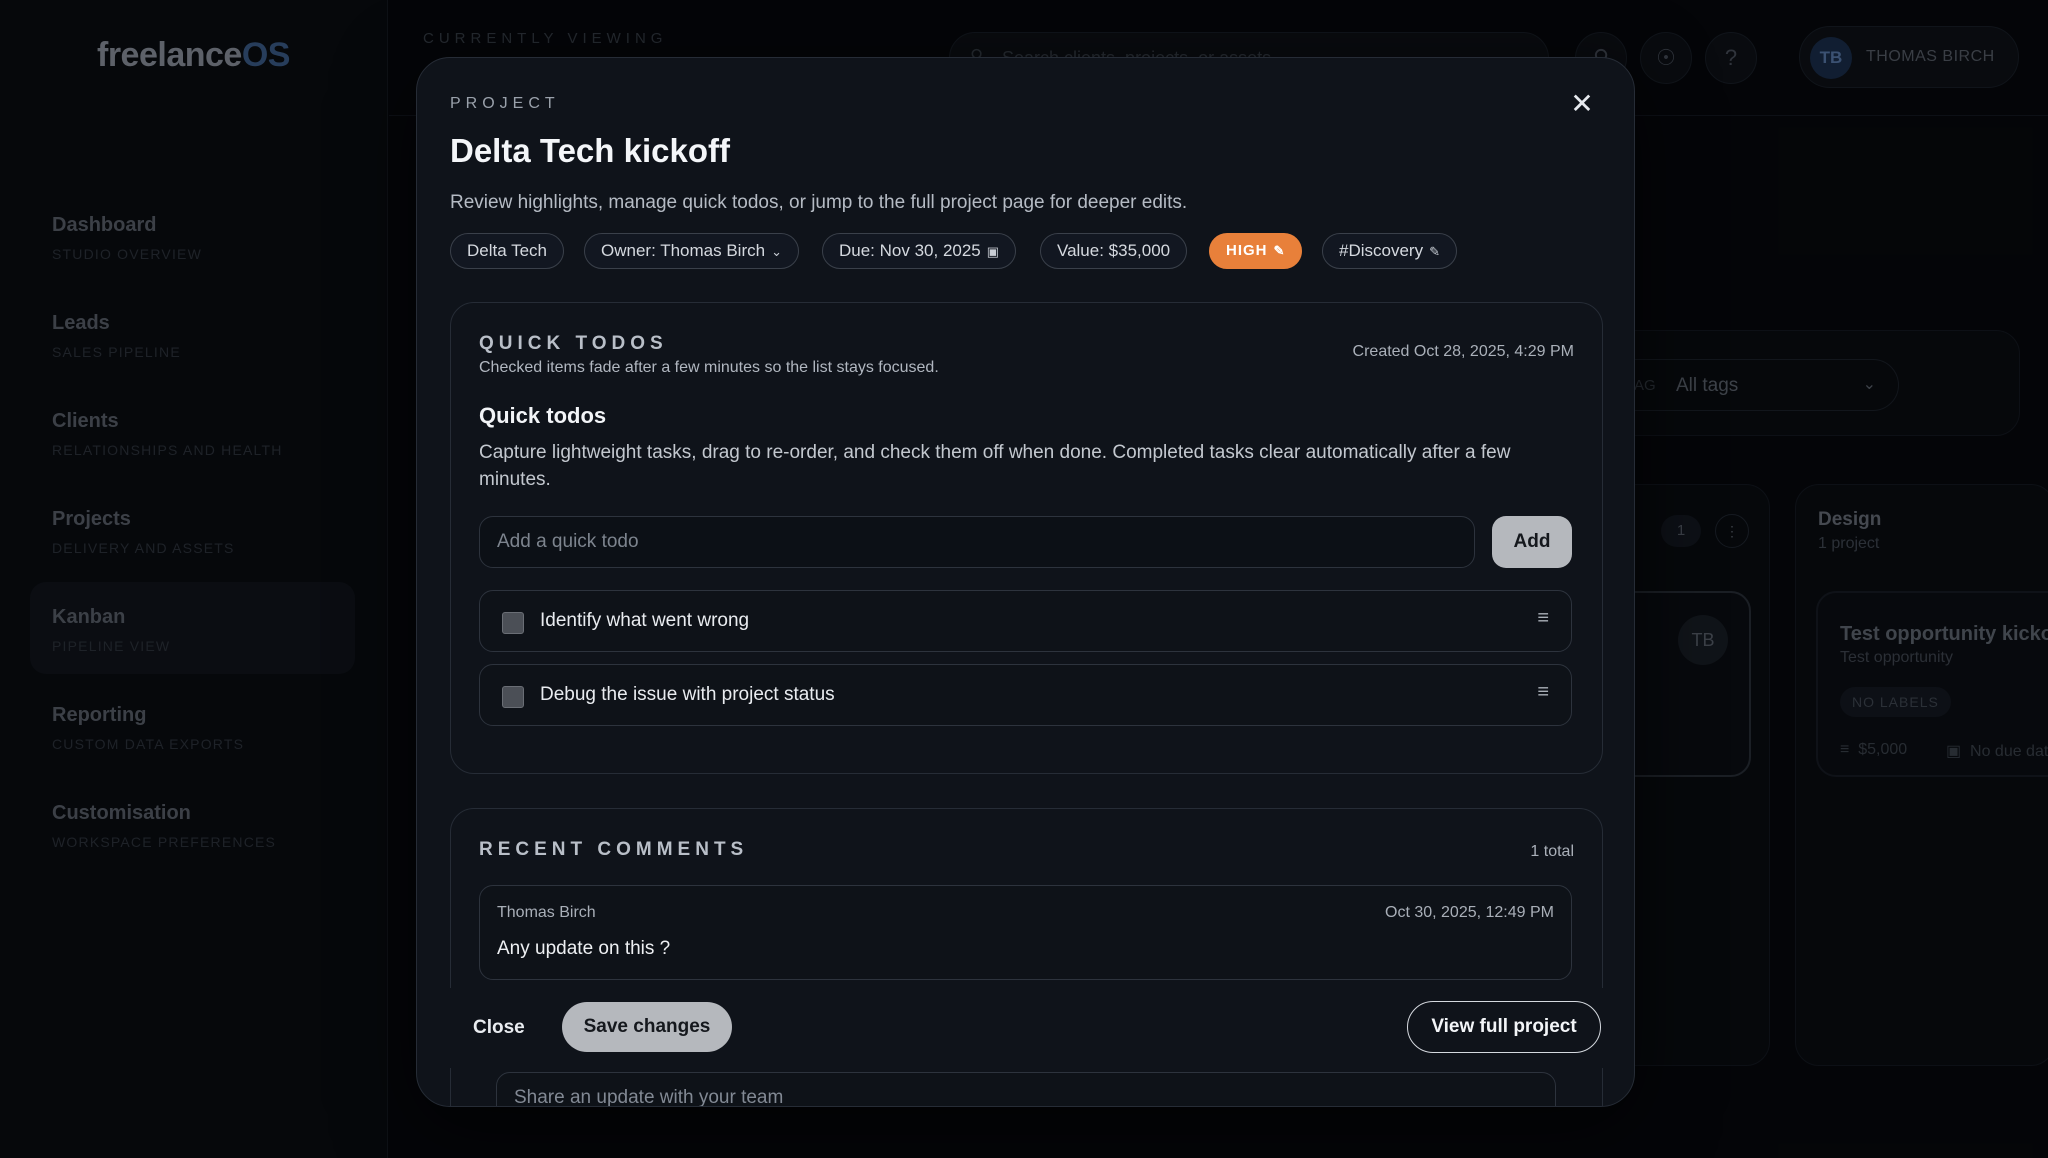 This screenshot has width=2048, height=1158. Describe the element at coordinates (649, 1097) in the screenshot. I see `comment-placeholder: Share an update with your team` at that location.